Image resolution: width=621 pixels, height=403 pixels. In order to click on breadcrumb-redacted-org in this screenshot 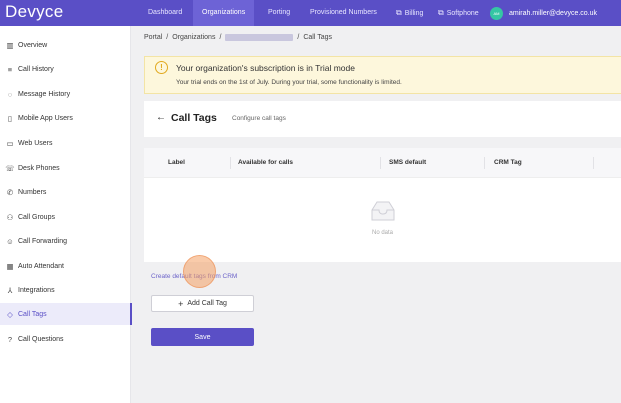, I will do `click(259, 37)`.